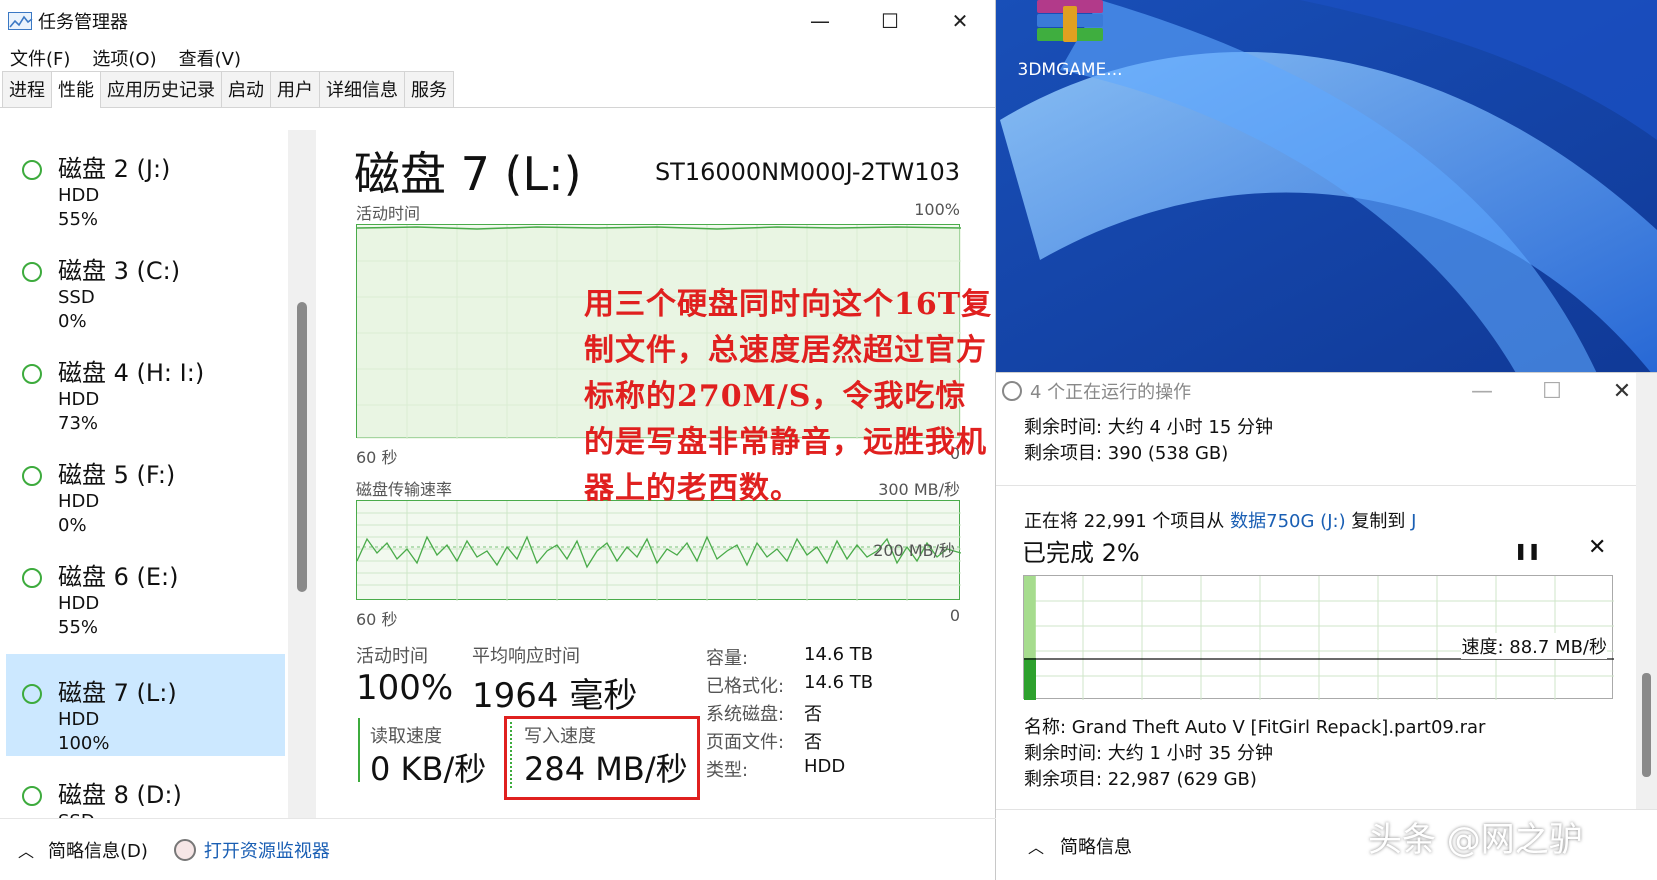 The image size is (1657, 880). I want to click on tab-performance: 性能, so click(76, 89).